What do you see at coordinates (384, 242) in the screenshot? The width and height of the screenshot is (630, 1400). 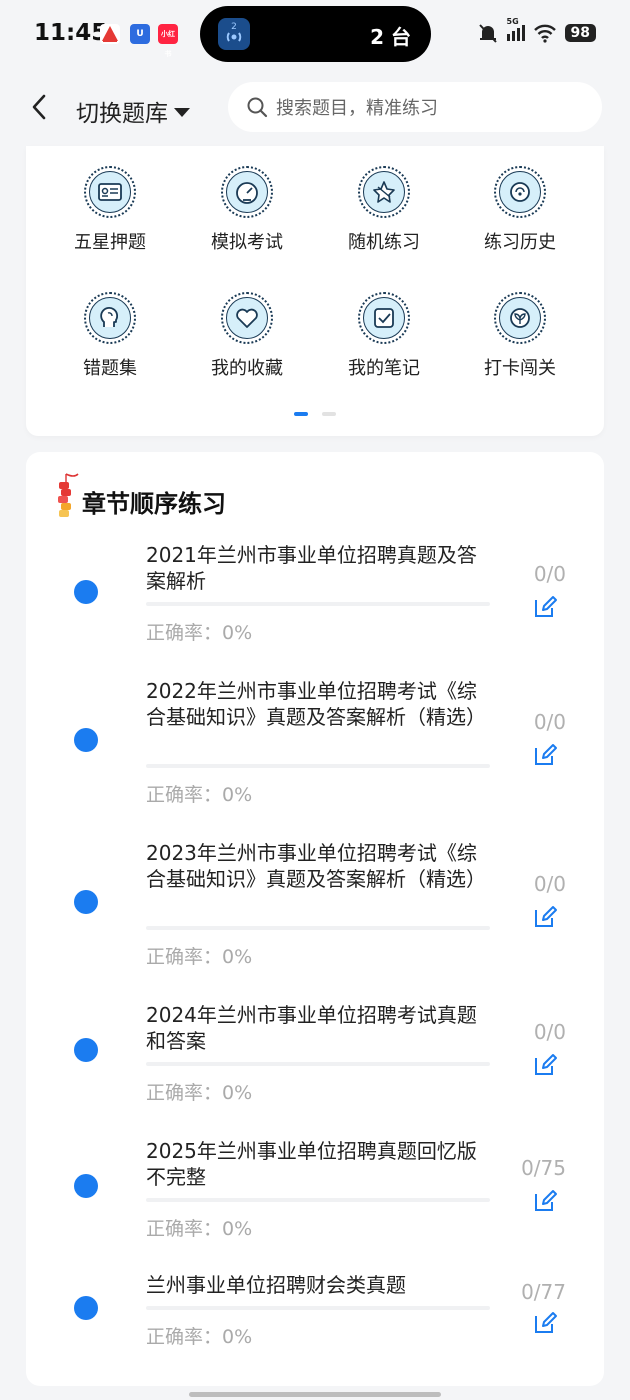 I see `shortcut-label: 随机练习` at bounding box center [384, 242].